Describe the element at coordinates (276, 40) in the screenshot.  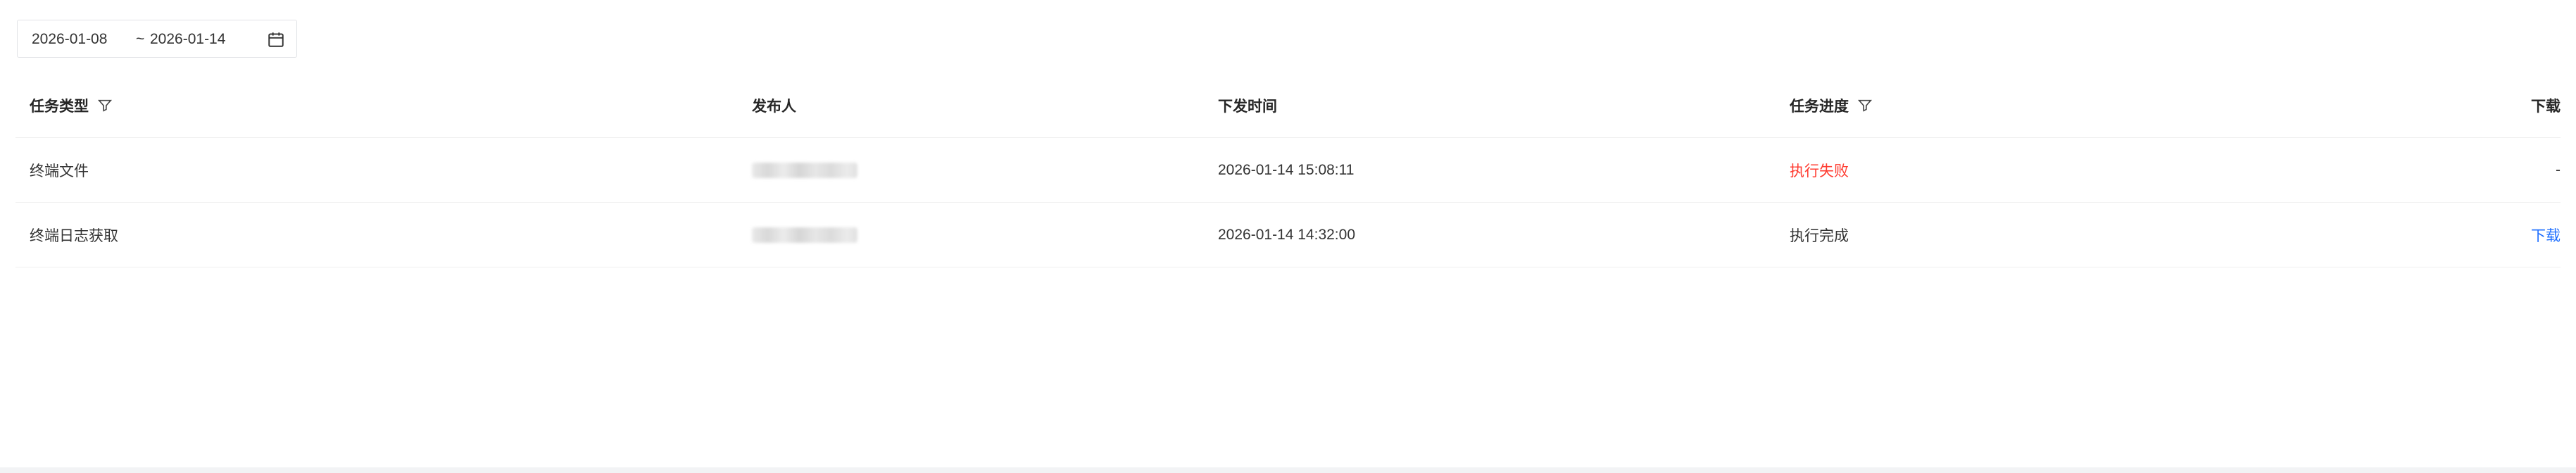
I see `calendar-icon` at that location.